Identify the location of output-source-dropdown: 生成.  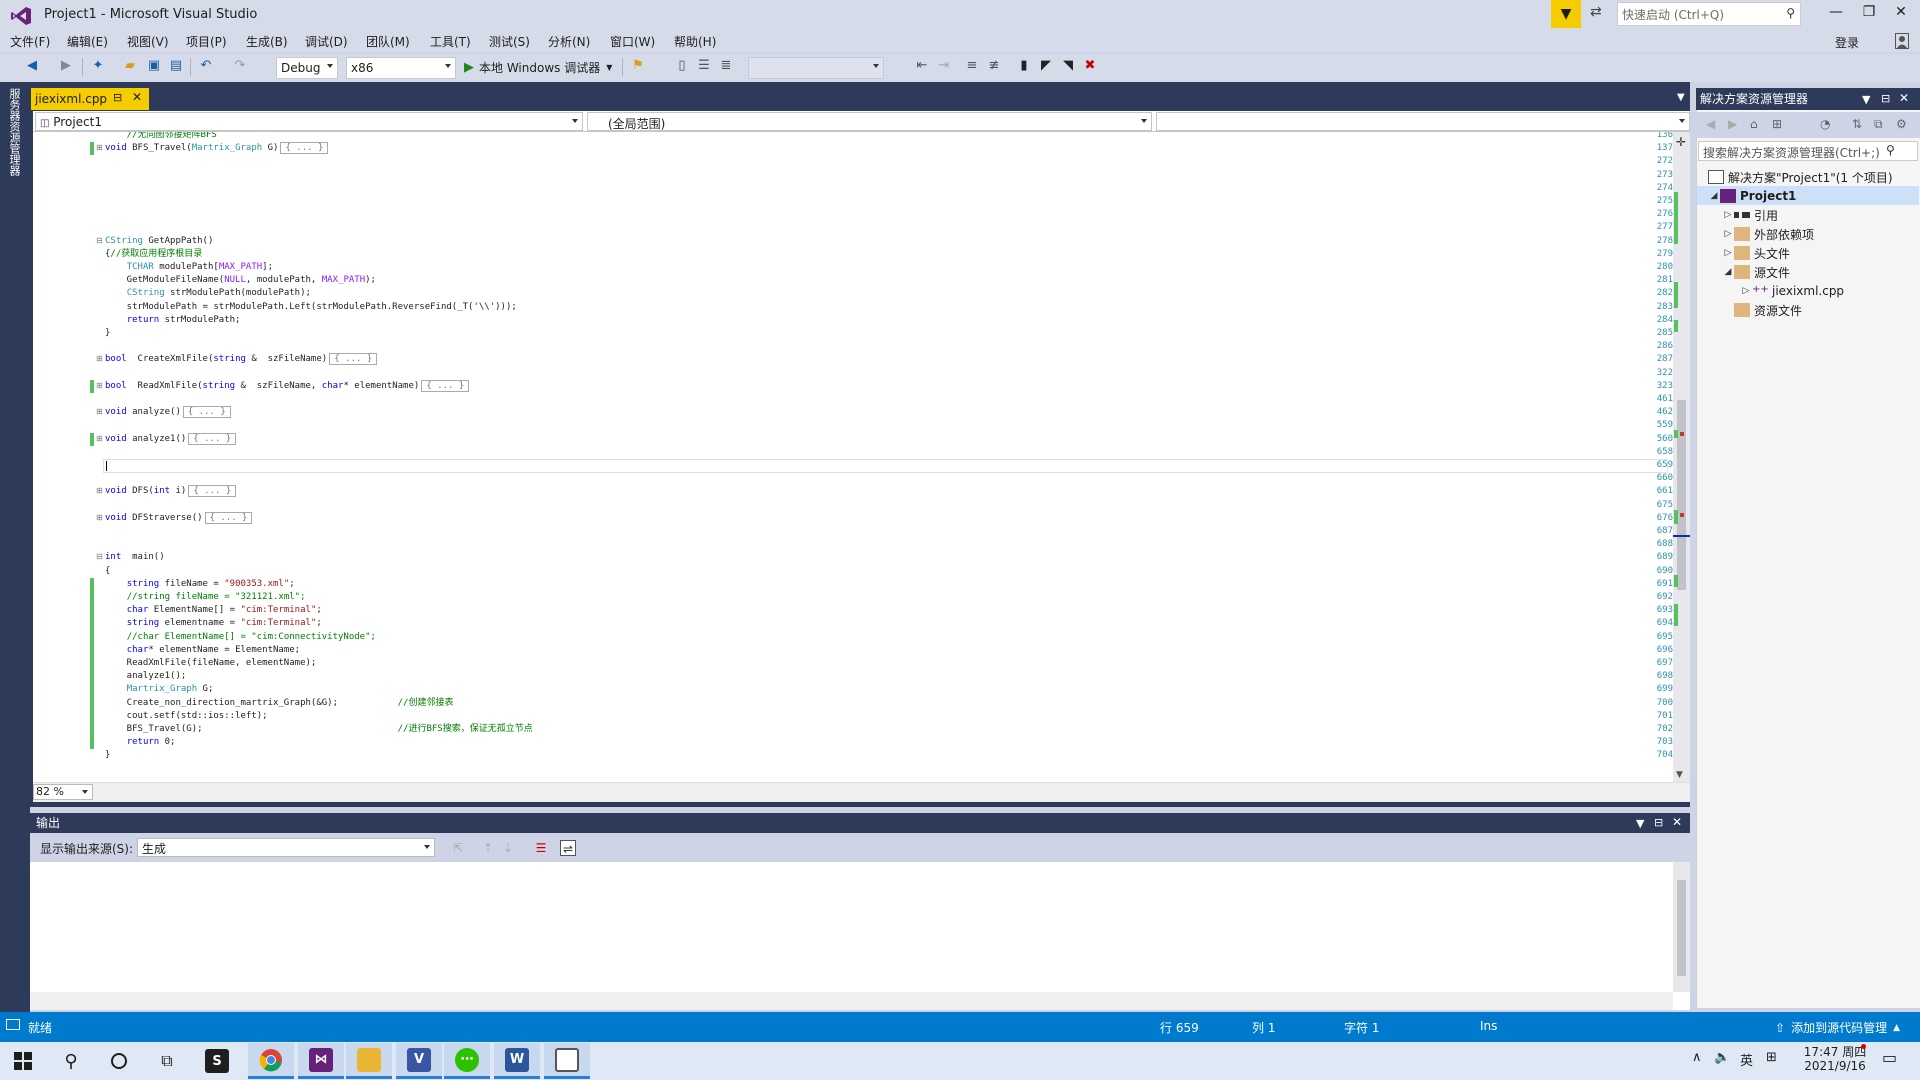
(286, 847).